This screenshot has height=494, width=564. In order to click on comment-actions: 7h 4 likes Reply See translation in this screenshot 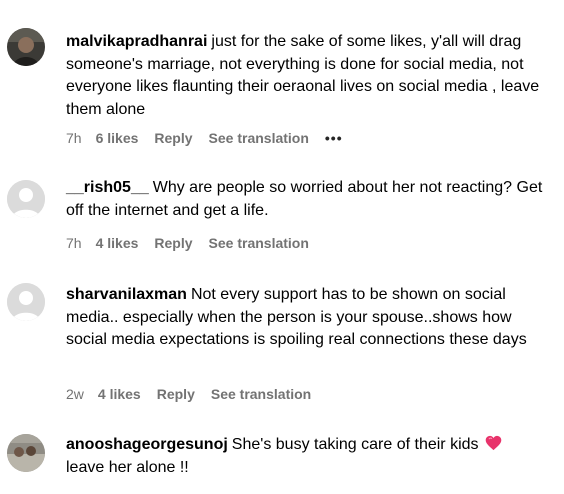, I will do `click(195, 243)`.